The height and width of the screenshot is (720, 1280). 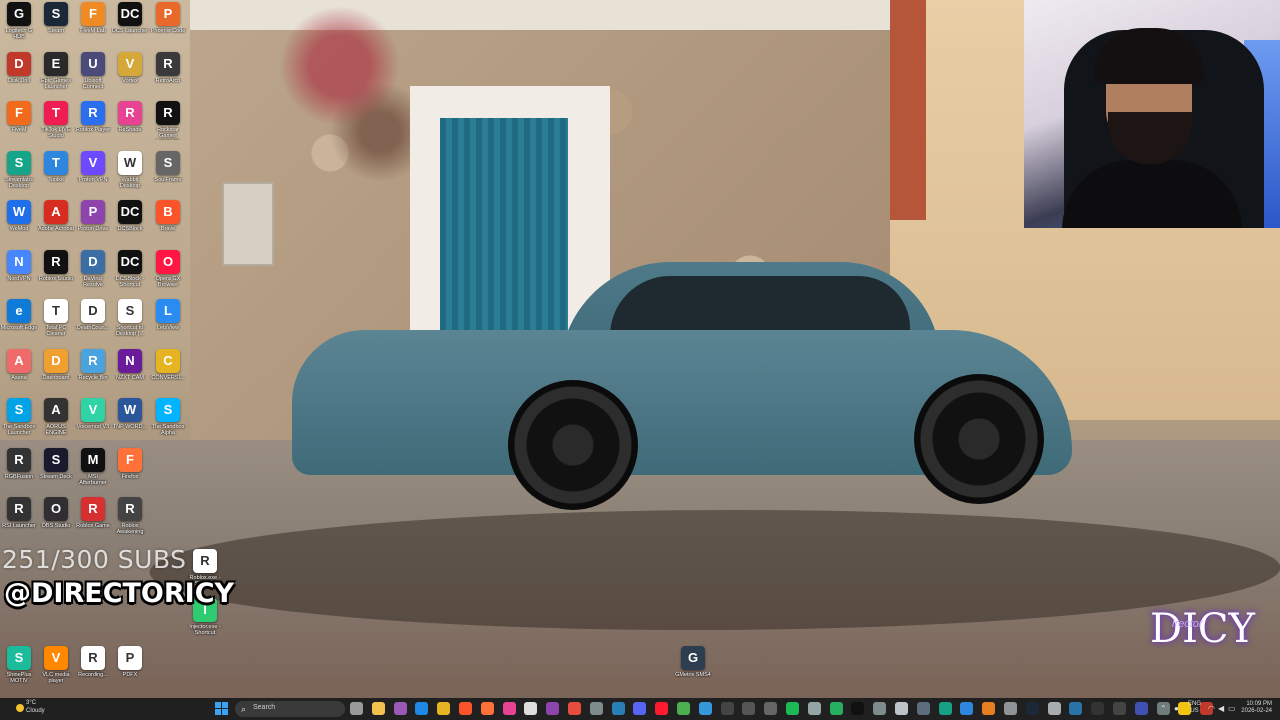 What do you see at coordinates (836, 708) in the screenshot?
I see `taskbar-app-app-green-icon` at bounding box center [836, 708].